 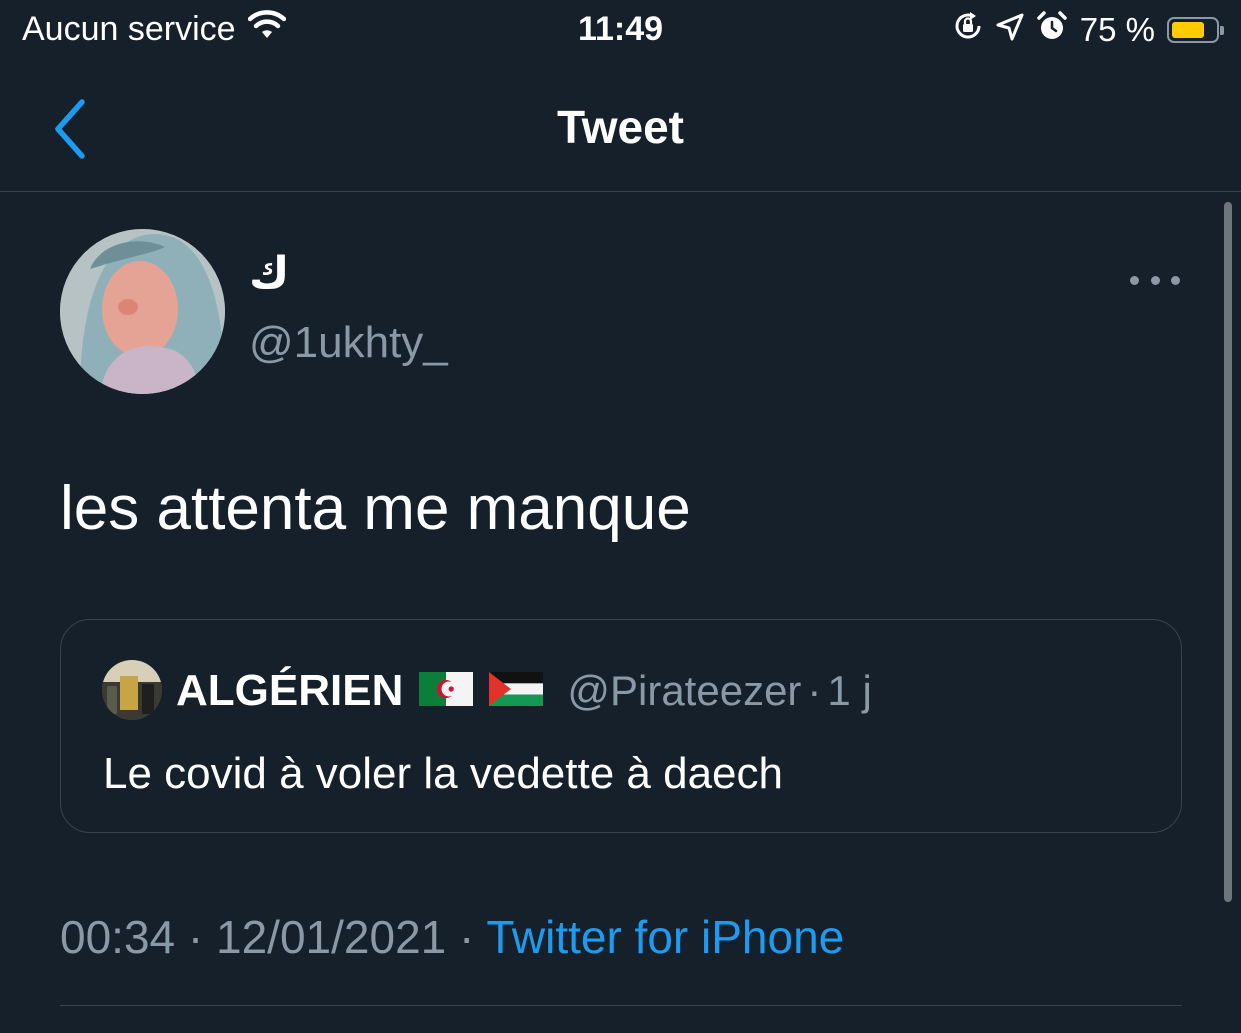 What do you see at coordinates (1155, 280) in the screenshot?
I see `more-options-button` at bounding box center [1155, 280].